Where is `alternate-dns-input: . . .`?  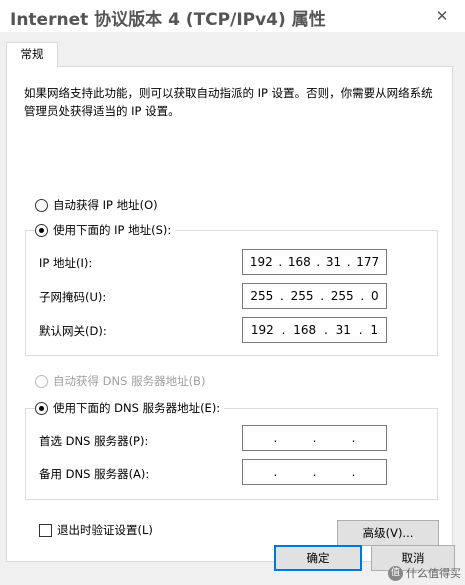 alternate-dns-input: . . . is located at coordinates (314, 472).